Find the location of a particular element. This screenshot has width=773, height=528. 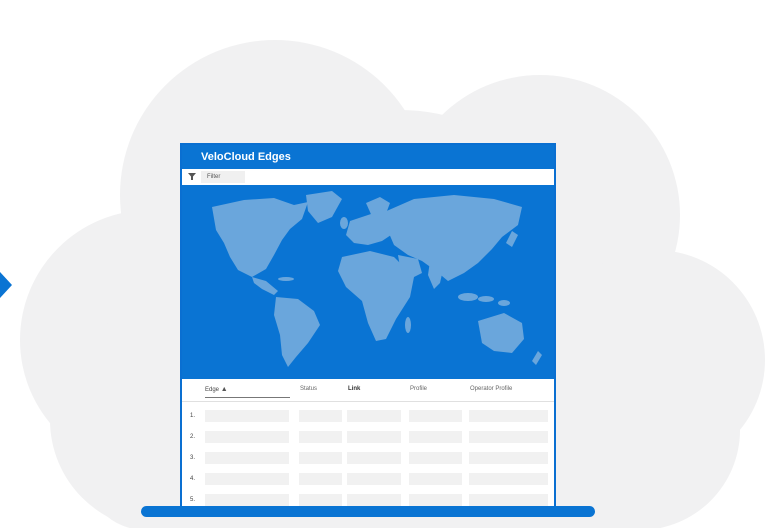

laptop-base is located at coordinates (368, 511).